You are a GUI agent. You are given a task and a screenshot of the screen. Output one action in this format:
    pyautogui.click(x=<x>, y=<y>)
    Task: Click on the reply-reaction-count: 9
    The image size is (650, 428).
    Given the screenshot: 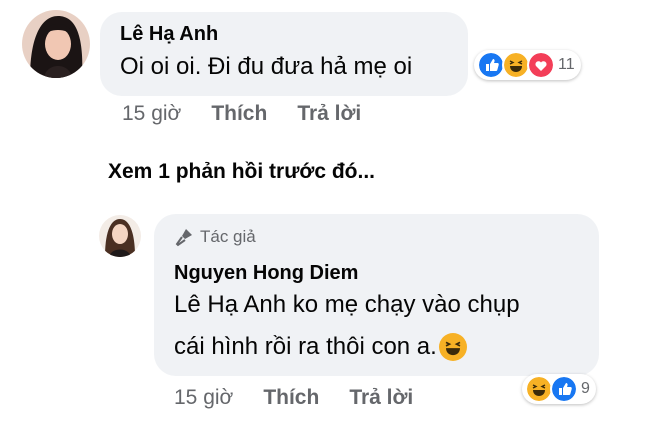 What is the action you would take?
    pyautogui.click(x=585, y=388)
    